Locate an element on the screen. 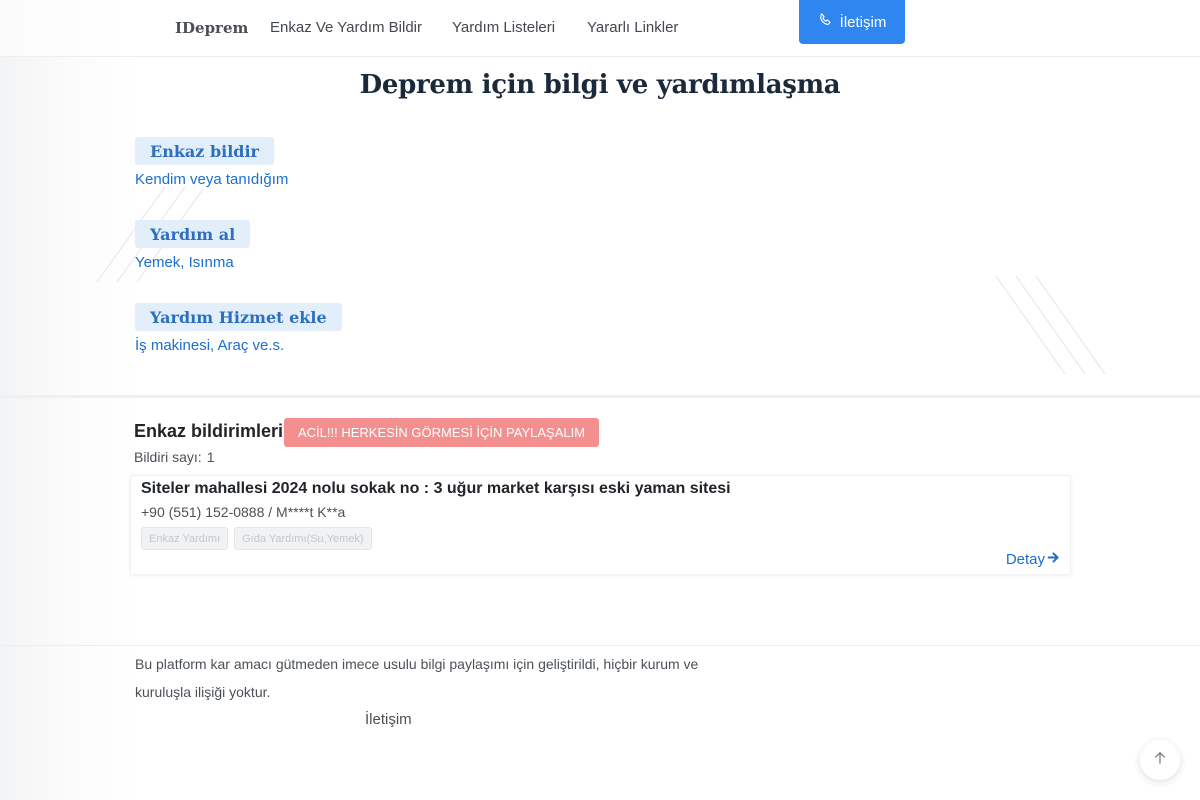 Image resolution: width=1200 pixels, height=800 pixels. footer-contact-link: İletişim is located at coordinates (388, 719).